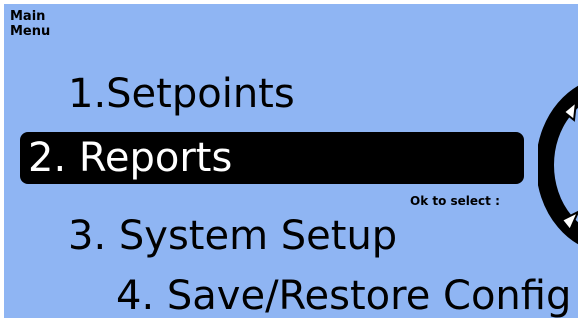 This screenshot has width=578, height=318. What do you see at coordinates (272, 158) in the screenshot?
I see `menu-item-reports: 2. Reports` at bounding box center [272, 158].